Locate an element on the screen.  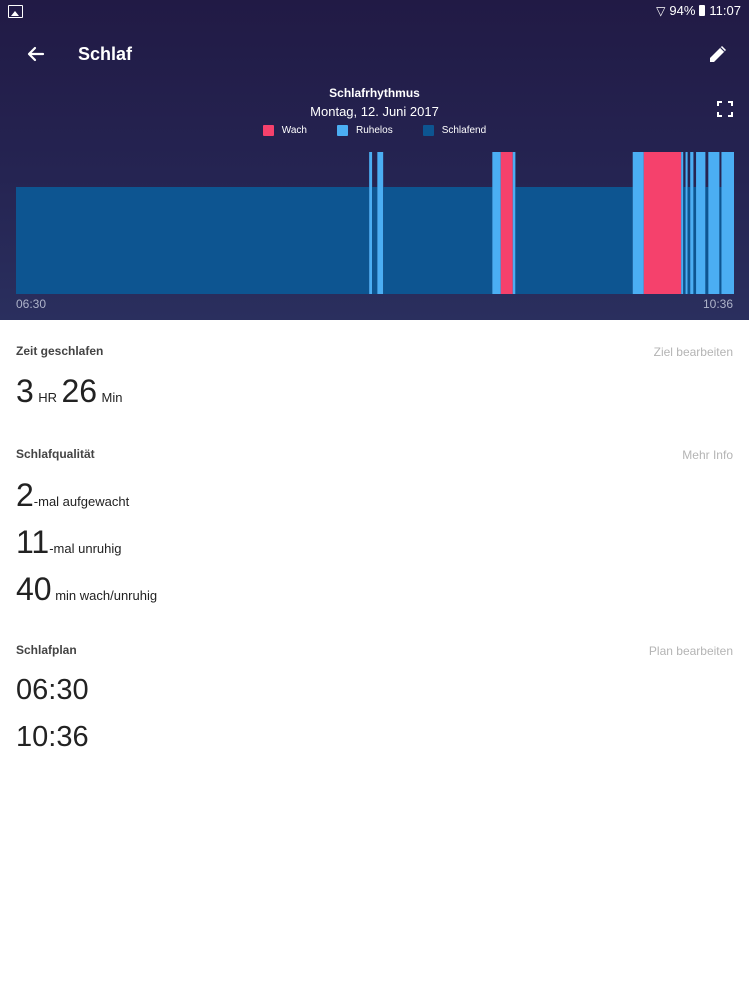
legend-item-schlafend: Schlafend is located at coordinates (454, 130).